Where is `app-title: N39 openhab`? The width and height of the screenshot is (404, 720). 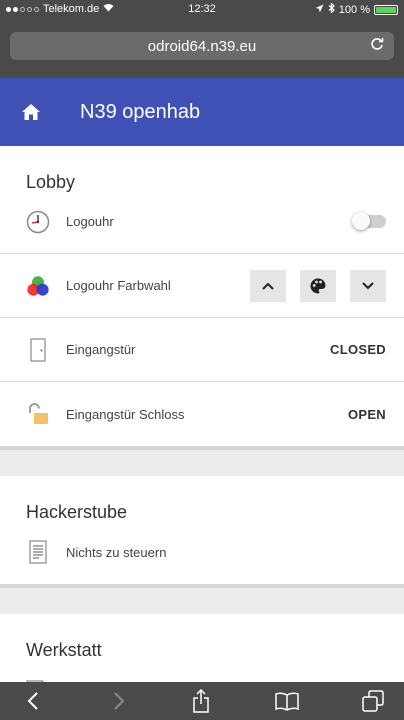 app-title: N39 openhab is located at coordinates (140, 112).